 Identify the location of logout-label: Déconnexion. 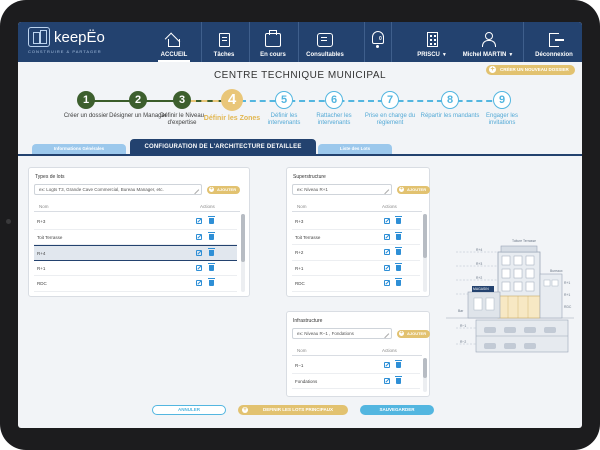
(554, 55).